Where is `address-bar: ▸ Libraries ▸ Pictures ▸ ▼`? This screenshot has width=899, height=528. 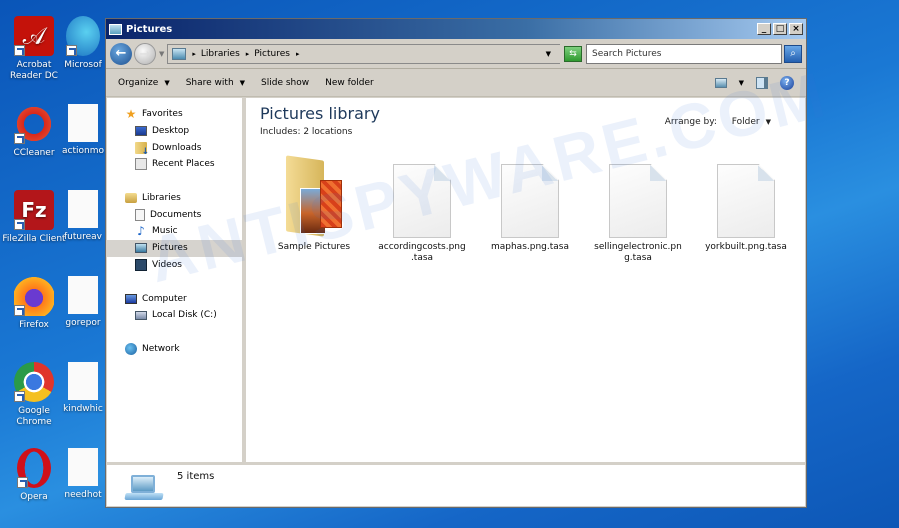 address-bar: ▸ Libraries ▸ Pictures ▸ ▼ is located at coordinates (363, 53).